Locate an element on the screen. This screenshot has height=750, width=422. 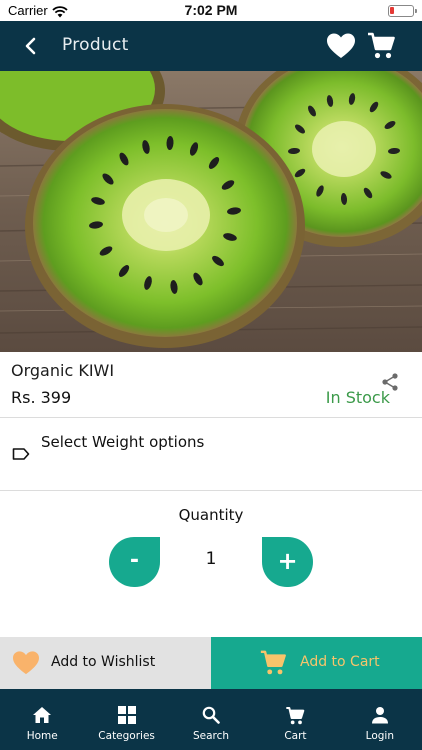
bottom-nav: Home Categories Search Cart Login is located at coordinates (211, 719).